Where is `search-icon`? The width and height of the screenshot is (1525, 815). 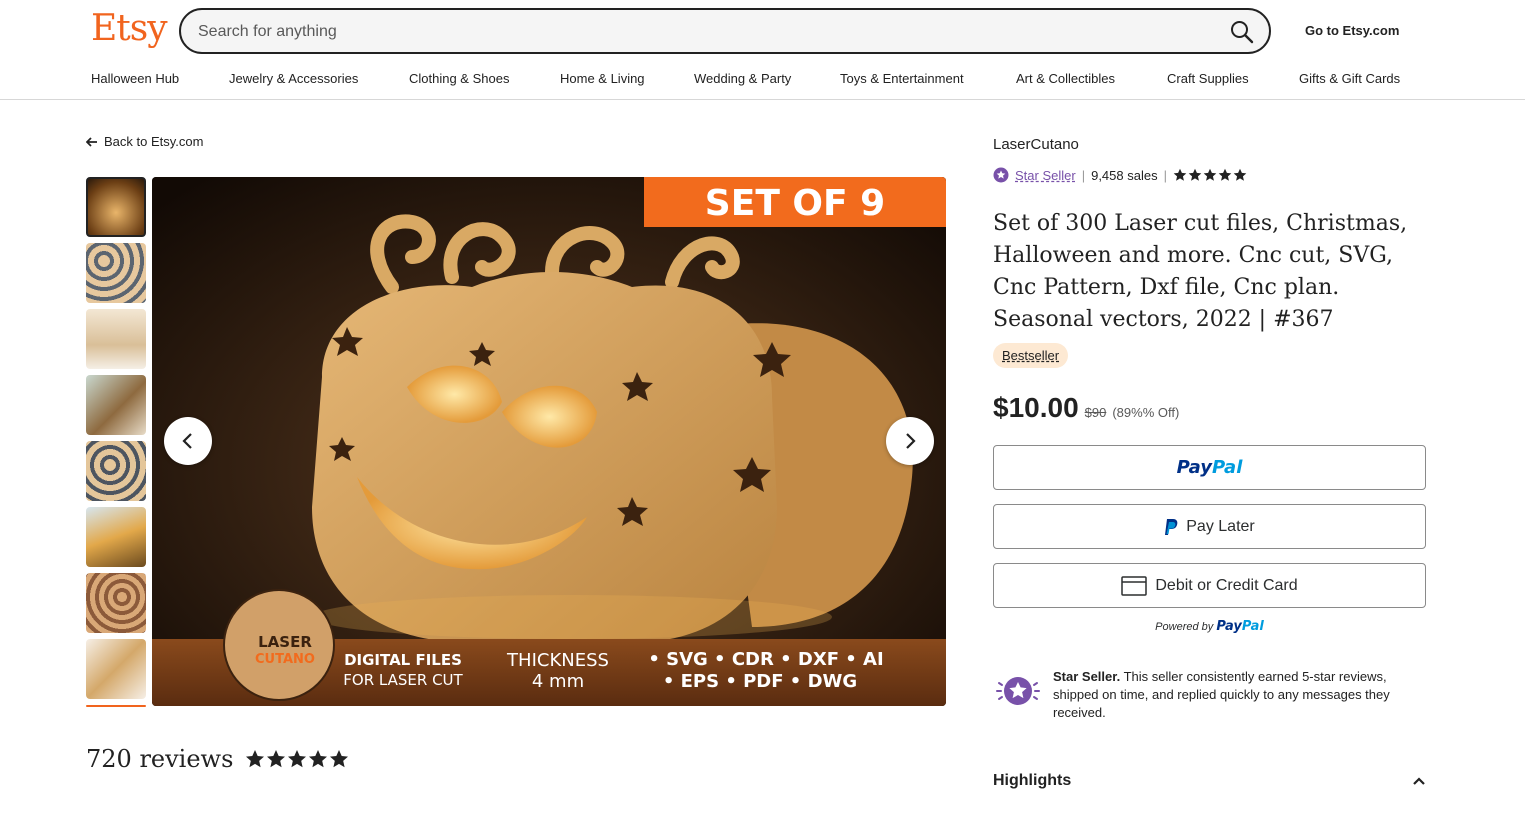 search-icon is located at coordinates (1242, 32).